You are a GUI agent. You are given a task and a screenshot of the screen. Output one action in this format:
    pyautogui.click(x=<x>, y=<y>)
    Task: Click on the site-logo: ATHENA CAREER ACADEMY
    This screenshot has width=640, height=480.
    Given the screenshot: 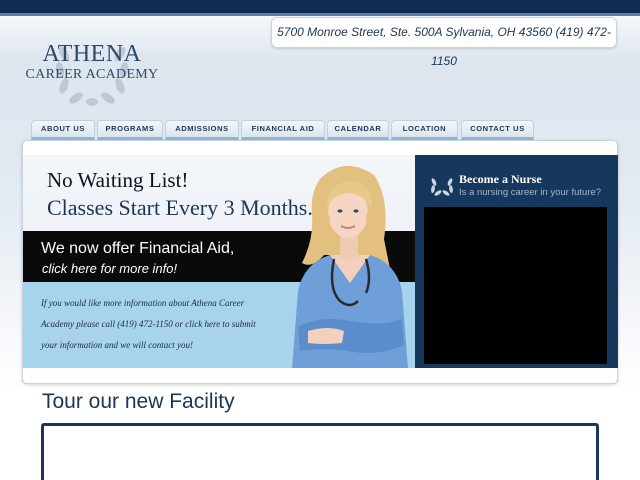 What is the action you would take?
    pyautogui.click(x=92, y=70)
    